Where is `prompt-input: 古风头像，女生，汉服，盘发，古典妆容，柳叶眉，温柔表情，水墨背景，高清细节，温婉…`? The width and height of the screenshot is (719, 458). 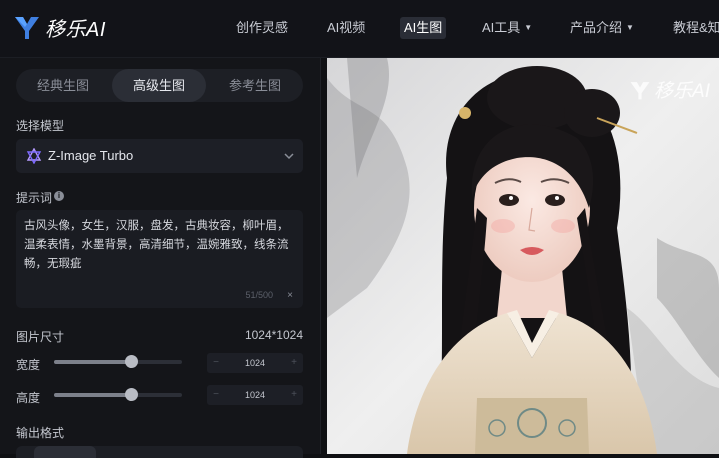 prompt-input: 古风头像，女生，汉服，盘发，古典妆容，柳叶眉，温柔表情，水墨背景，高清细节，温婉… is located at coordinates (159, 259).